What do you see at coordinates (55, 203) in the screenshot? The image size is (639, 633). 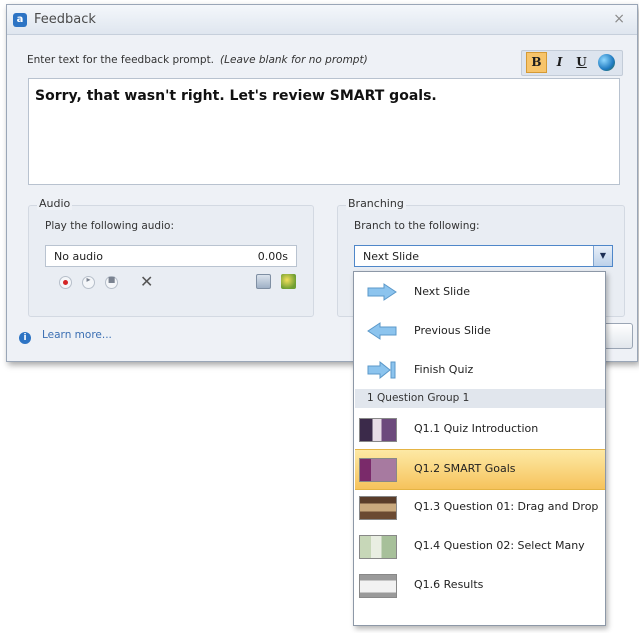 I see `audio-group-title: Audio` at bounding box center [55, 203].